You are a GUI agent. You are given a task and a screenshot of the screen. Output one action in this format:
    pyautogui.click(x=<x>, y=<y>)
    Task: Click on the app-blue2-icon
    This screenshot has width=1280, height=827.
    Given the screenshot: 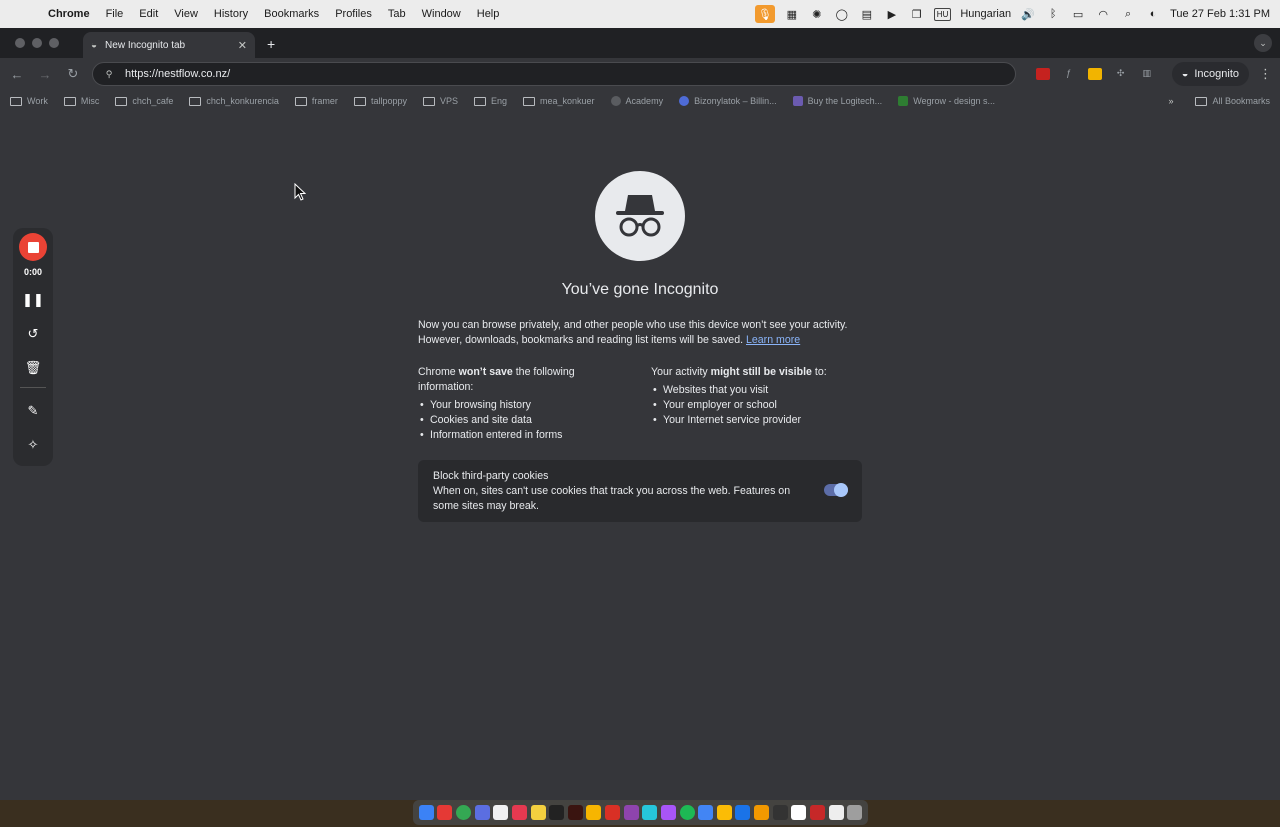 What is the action you would take?
    pyautogui.click(x=706, y=812)
    